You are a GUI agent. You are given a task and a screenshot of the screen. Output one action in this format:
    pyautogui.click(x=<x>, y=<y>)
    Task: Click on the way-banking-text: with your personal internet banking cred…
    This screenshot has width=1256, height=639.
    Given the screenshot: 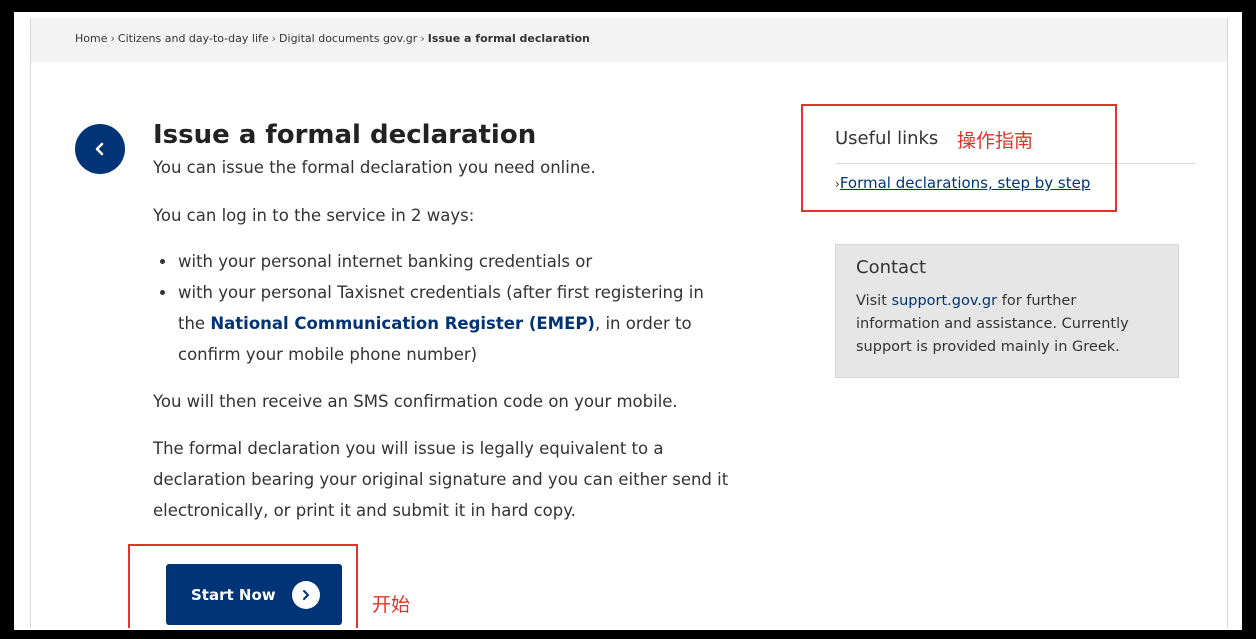 What is the action you would take?
    pyautogui.click(x=385, y=261)
    